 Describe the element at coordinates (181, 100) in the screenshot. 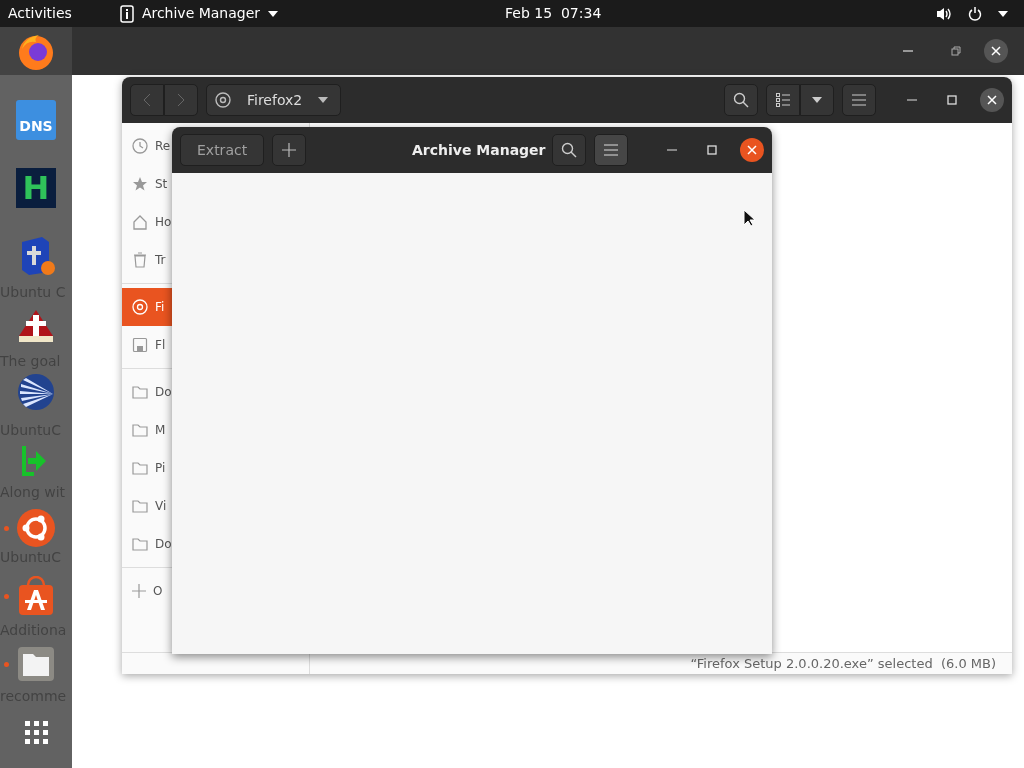

I see `forward-icon` at that location.